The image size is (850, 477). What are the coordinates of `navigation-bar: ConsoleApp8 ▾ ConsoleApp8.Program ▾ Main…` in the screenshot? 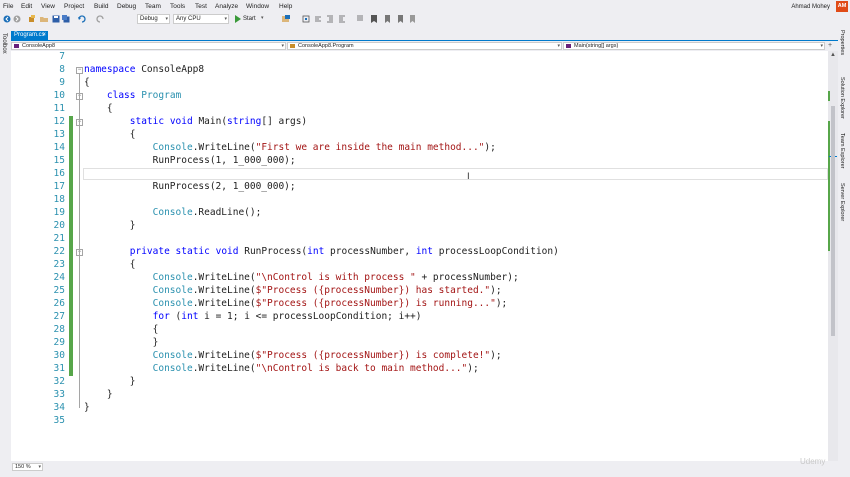 It's located at (424, 46).